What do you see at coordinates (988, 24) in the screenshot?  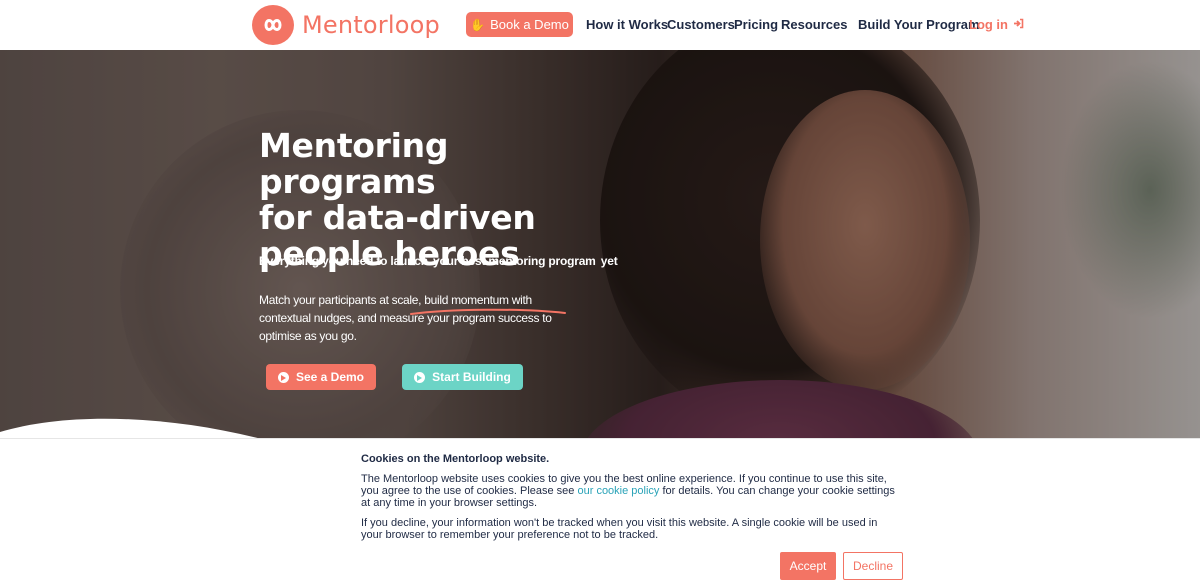 I see `login-label: Log in` at bounding box center [988, 24].